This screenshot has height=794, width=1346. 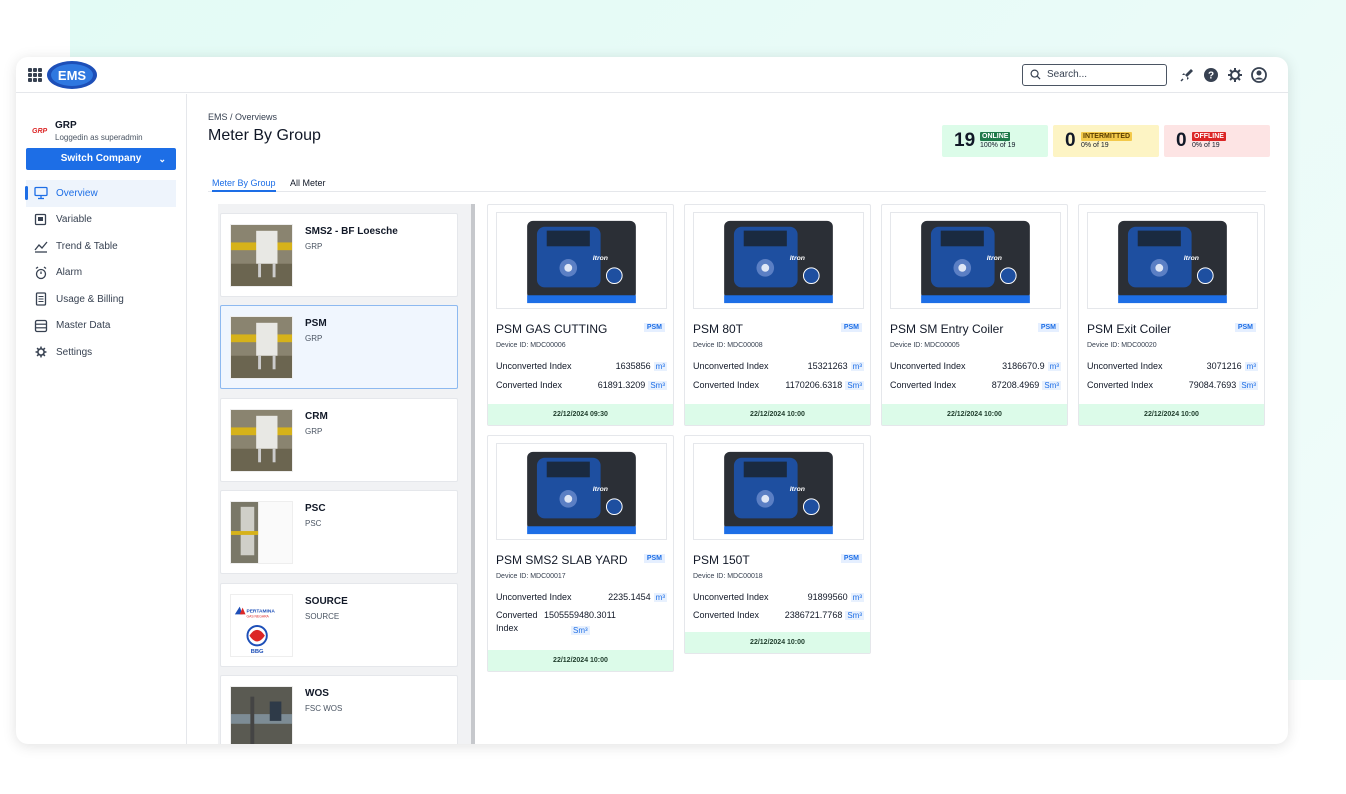 What do you see at coordinates (101, 273) in the screenshot?
I see `sidebar-item-alarm: Alarm` at bounding box center [101, 273].